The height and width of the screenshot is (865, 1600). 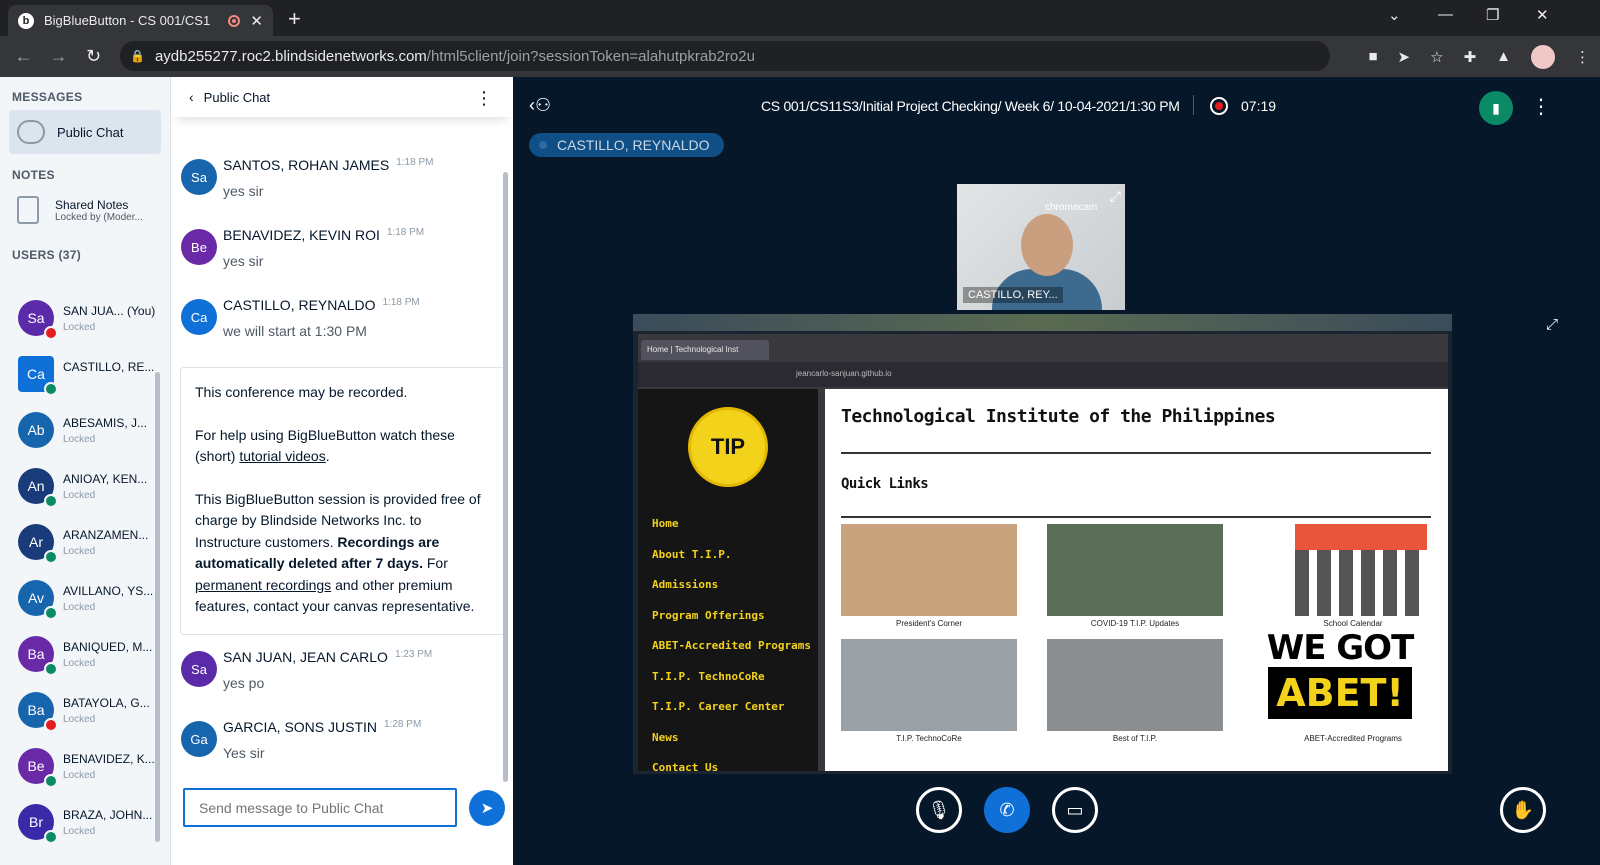 What do you see at coordinates (88, 493) in the screenshot?
I see `user-list-item: An ANIOAY, KEN... Locked` at bounding box center [88, 493].